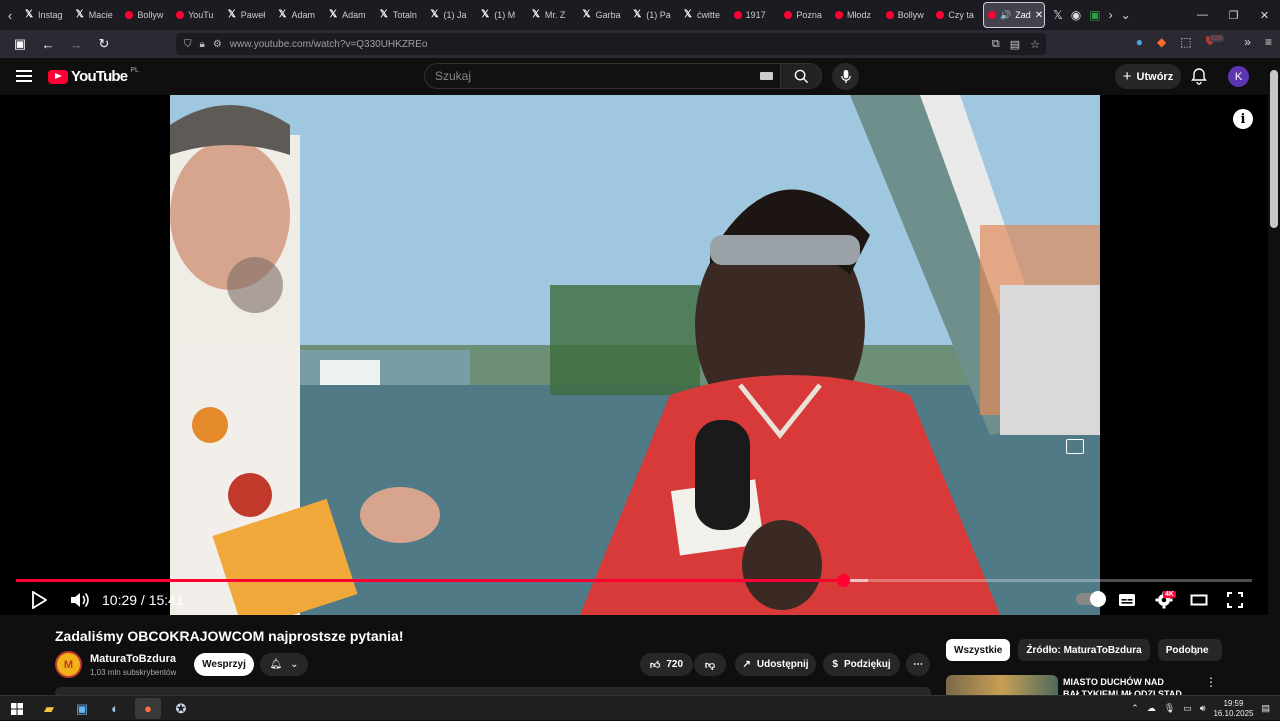  Describe the element at coordinates (845, 76) in the screenshot. I see `voice-search-button` at that location.